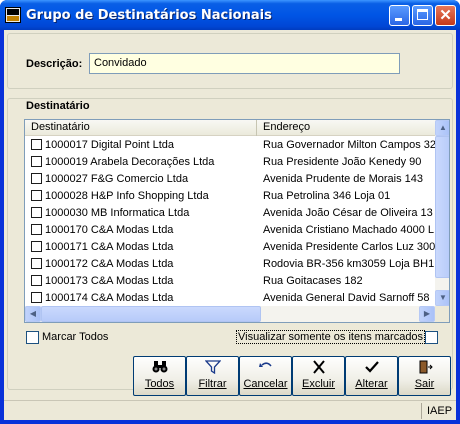 The width and height of the screenshot is (460, 424). What do you see at coordinates (424, 384) in the screenshot?
I see `sair-label: Sair` at bounding box center [424, 384].